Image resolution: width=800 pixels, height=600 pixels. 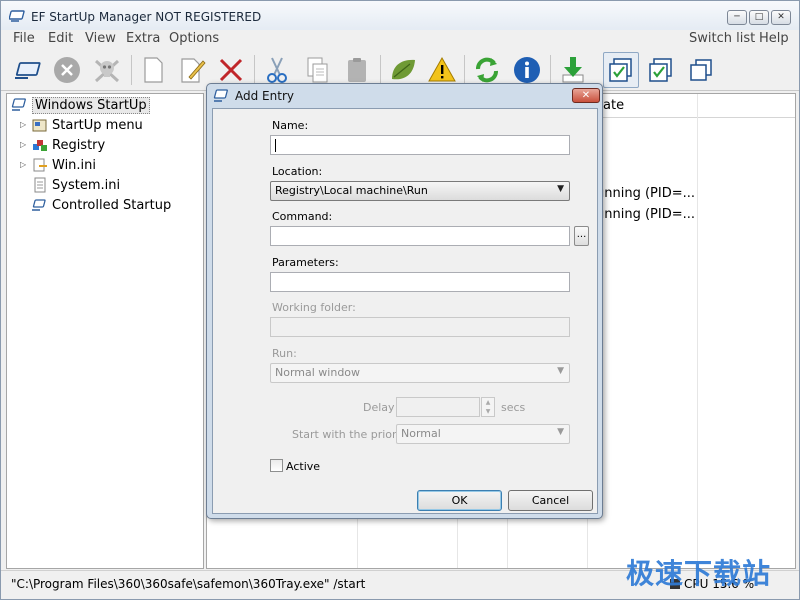 I want to click on working-folder-field, so click(x=420, y=327).